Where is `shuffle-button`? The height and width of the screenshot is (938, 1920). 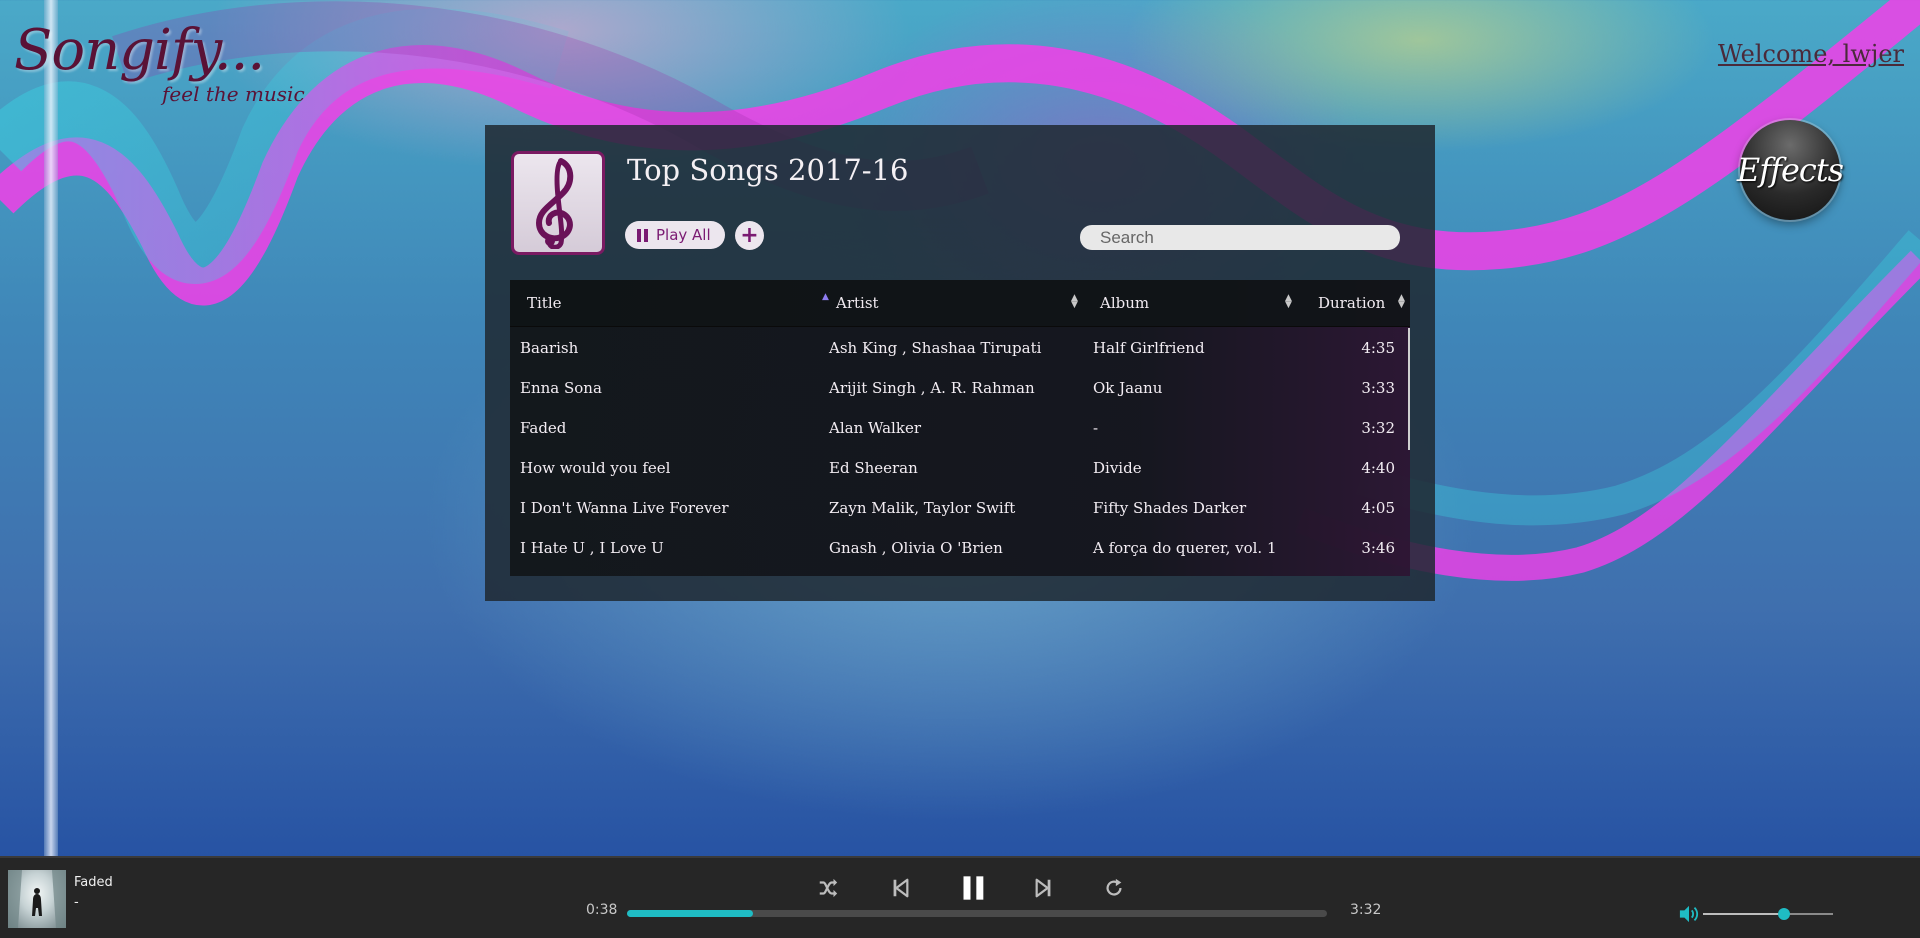 shuffle-button is located at coordinates (828, 888).